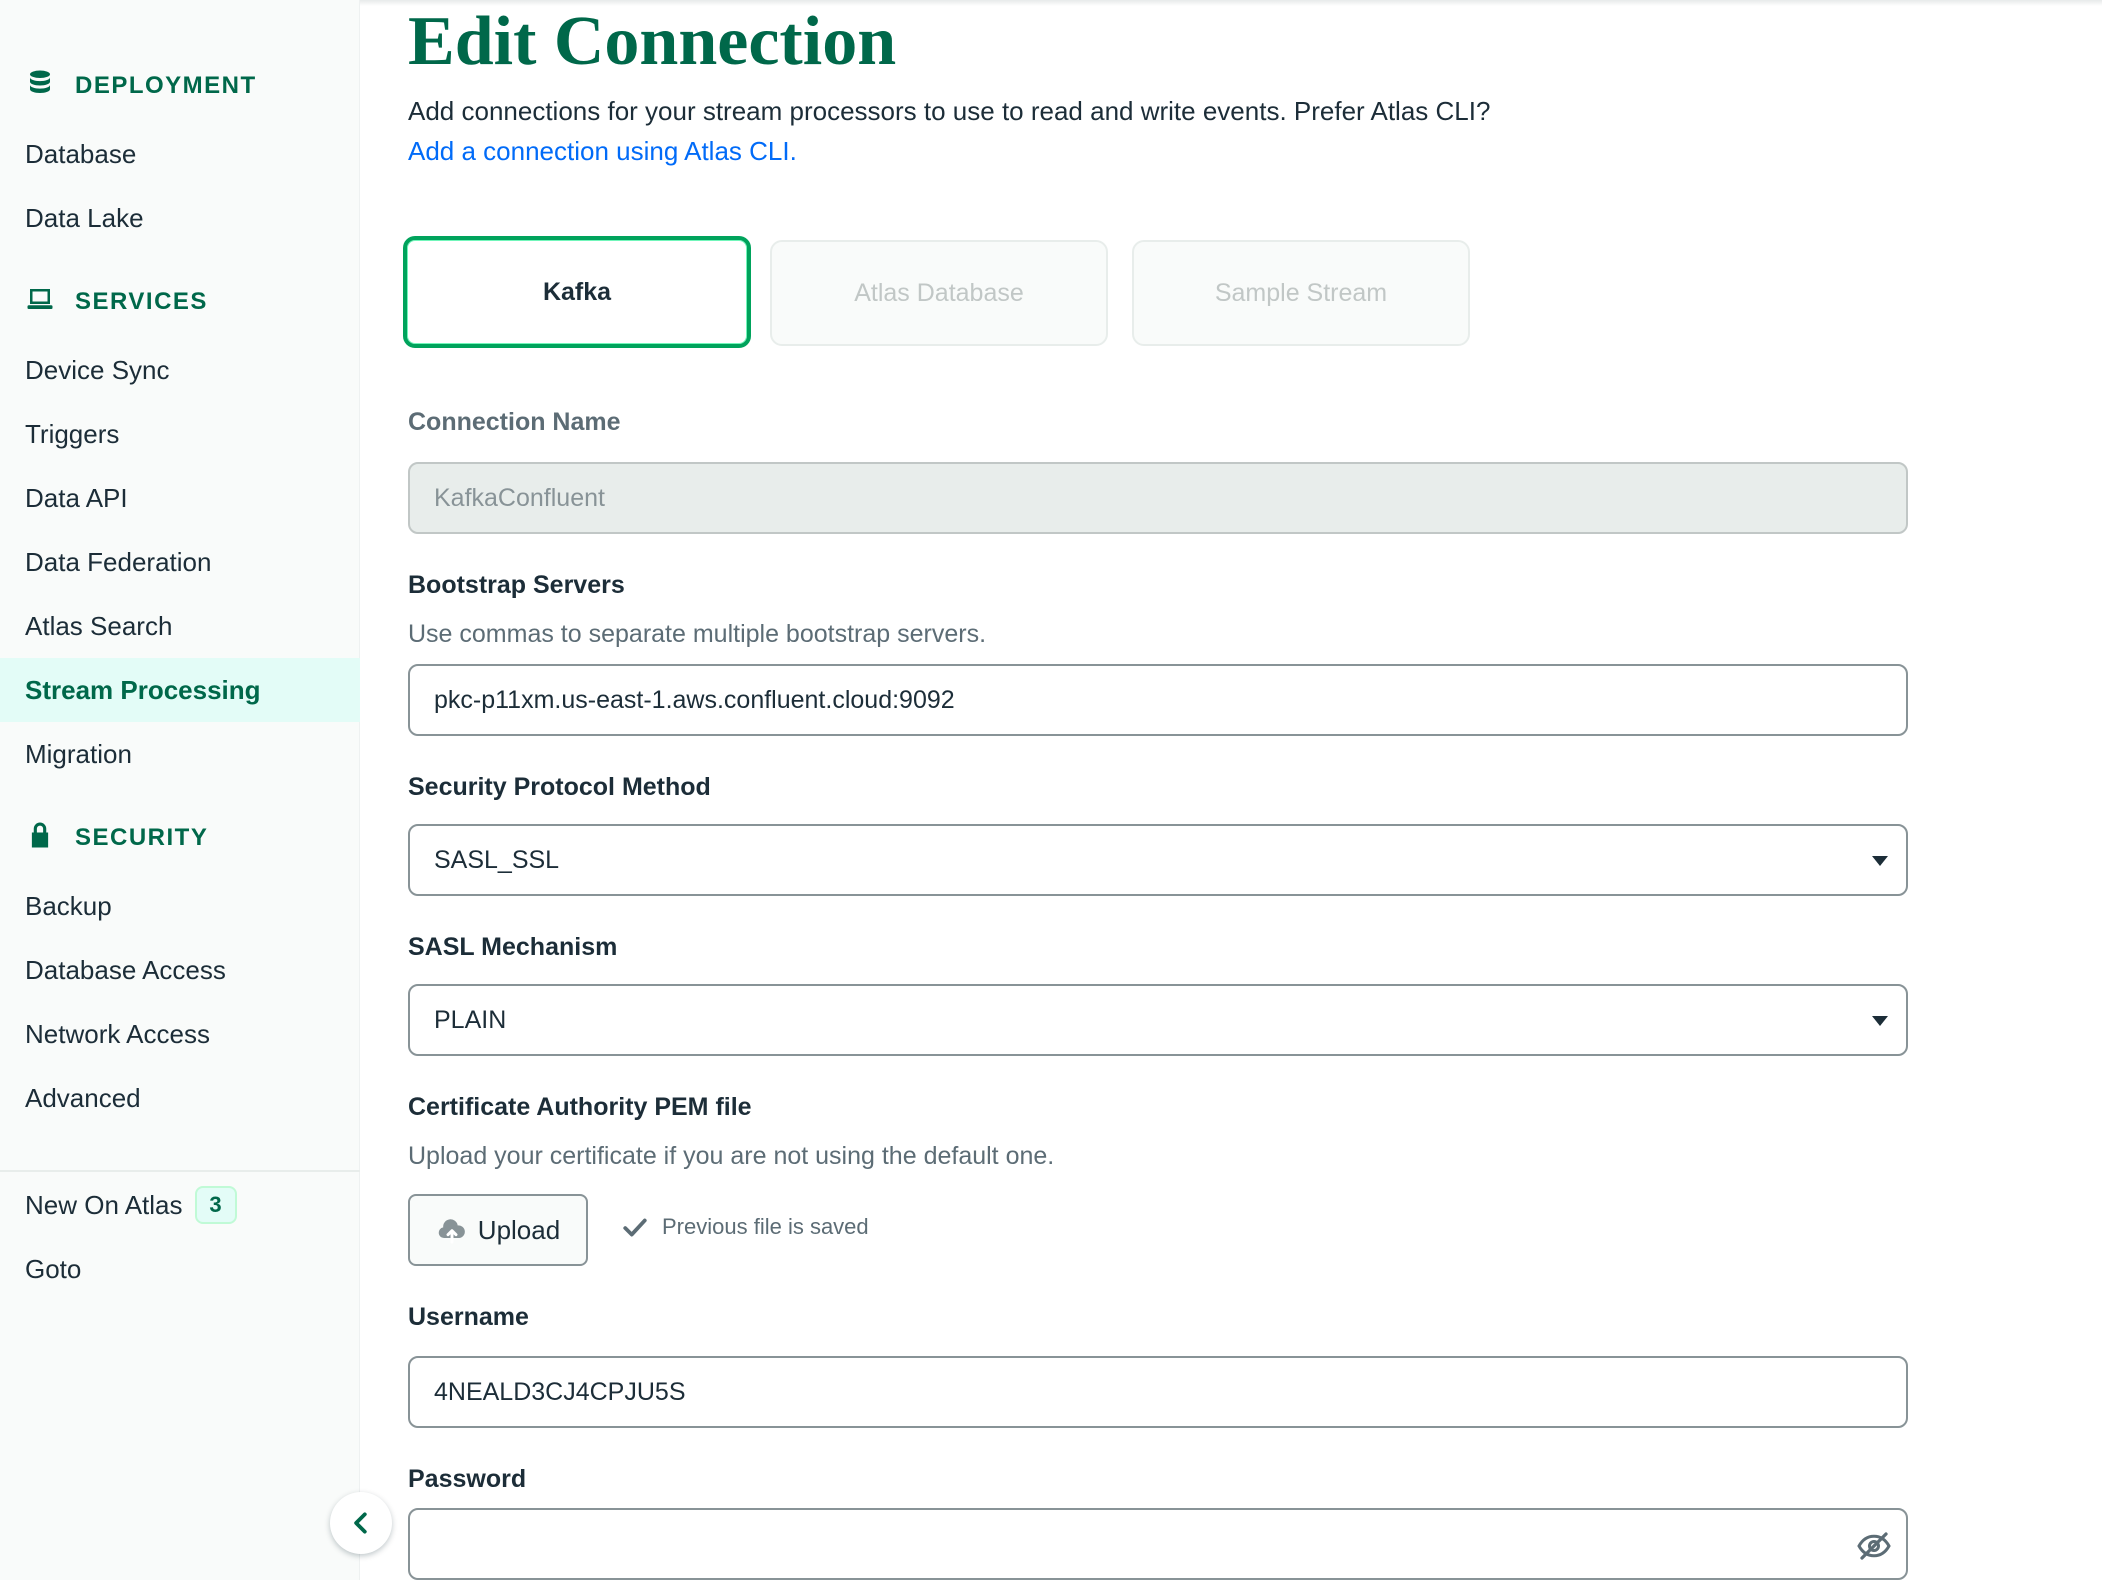  What do you see at coordinates (180, 690) in the screenshot?
I see `sidebar-item-stream-processing: Stream Processing` at bounding box center [180, 690].